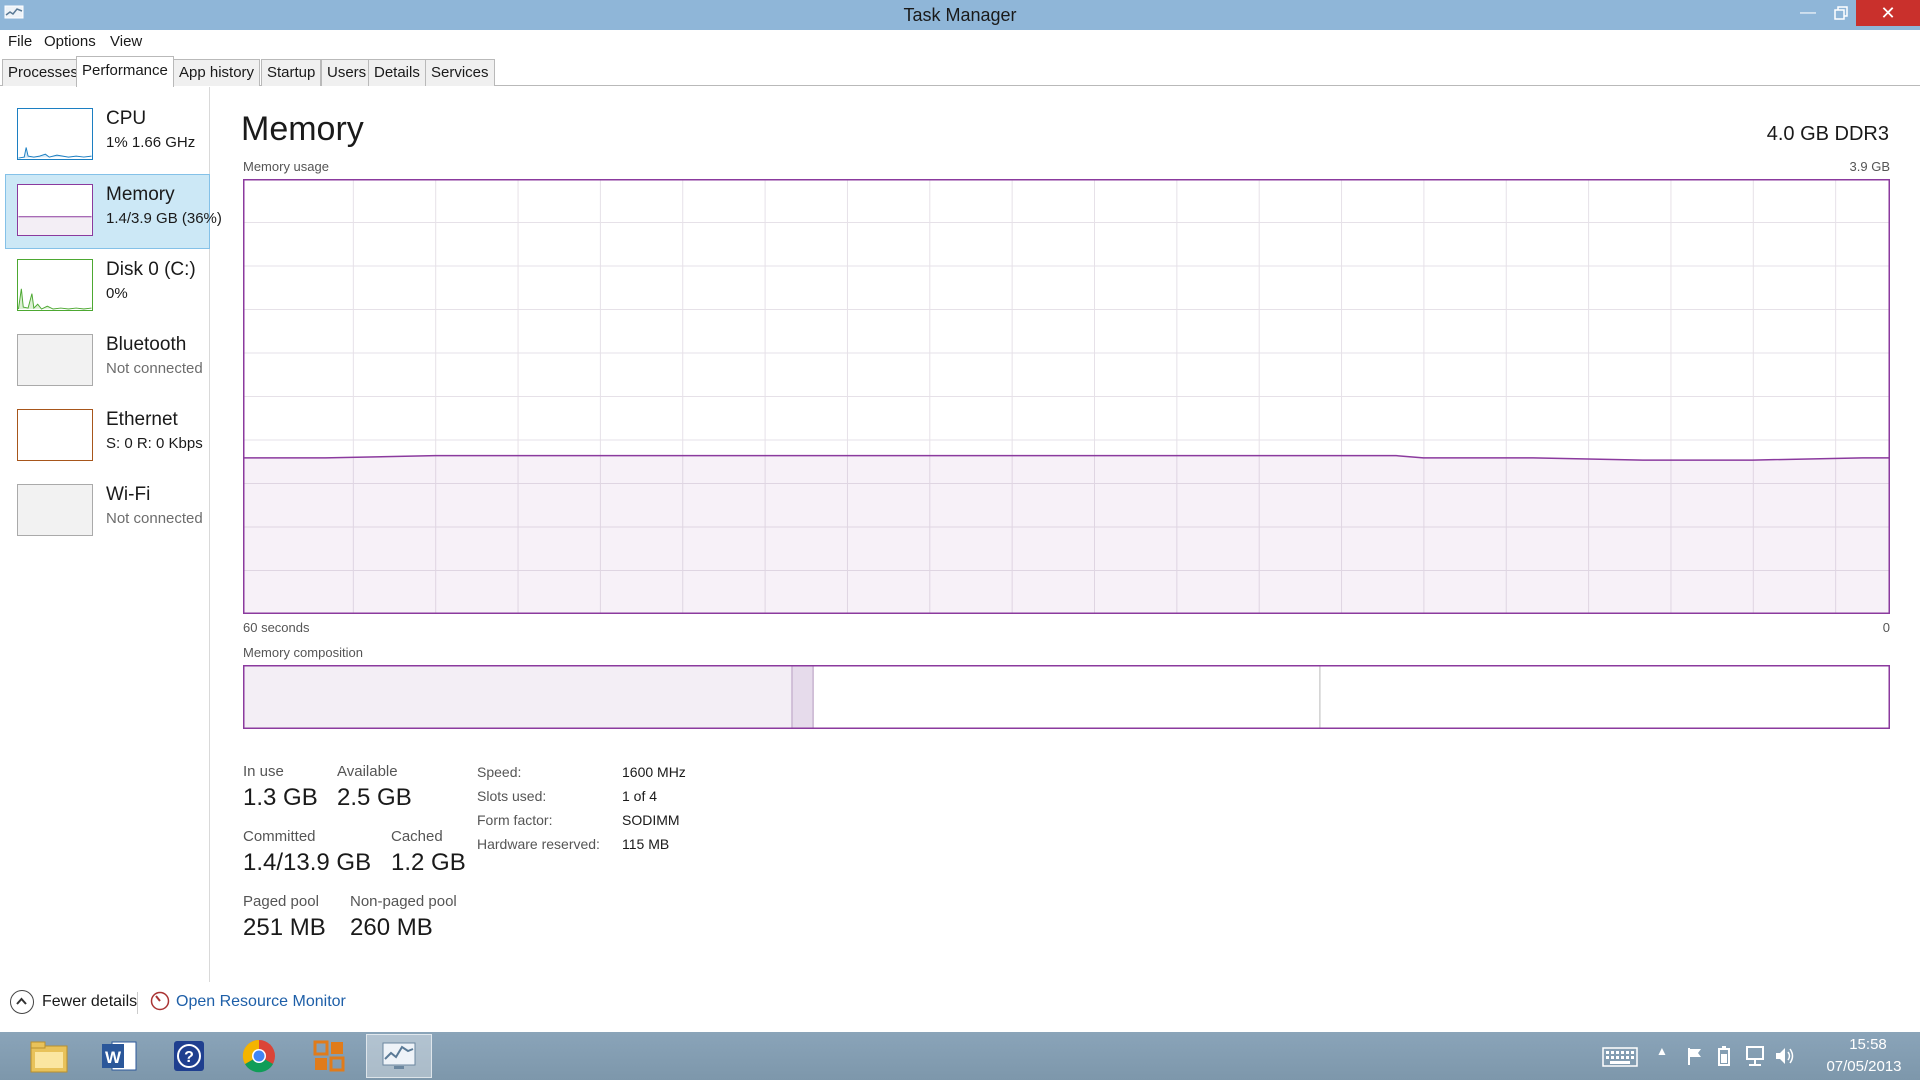 The image size is (1920, 1080). I want to click on device-status: 1% 1.66 GHz, so click(151, 142).